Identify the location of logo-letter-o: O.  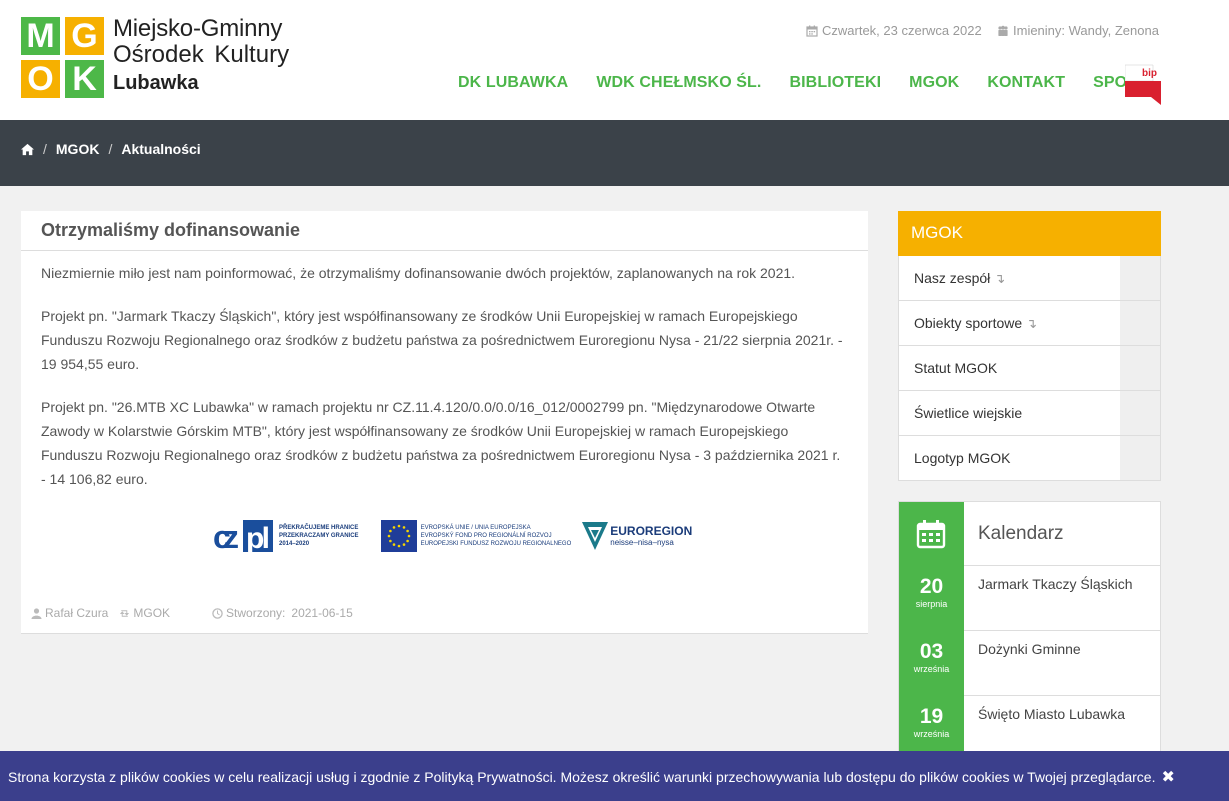
(40, 79).